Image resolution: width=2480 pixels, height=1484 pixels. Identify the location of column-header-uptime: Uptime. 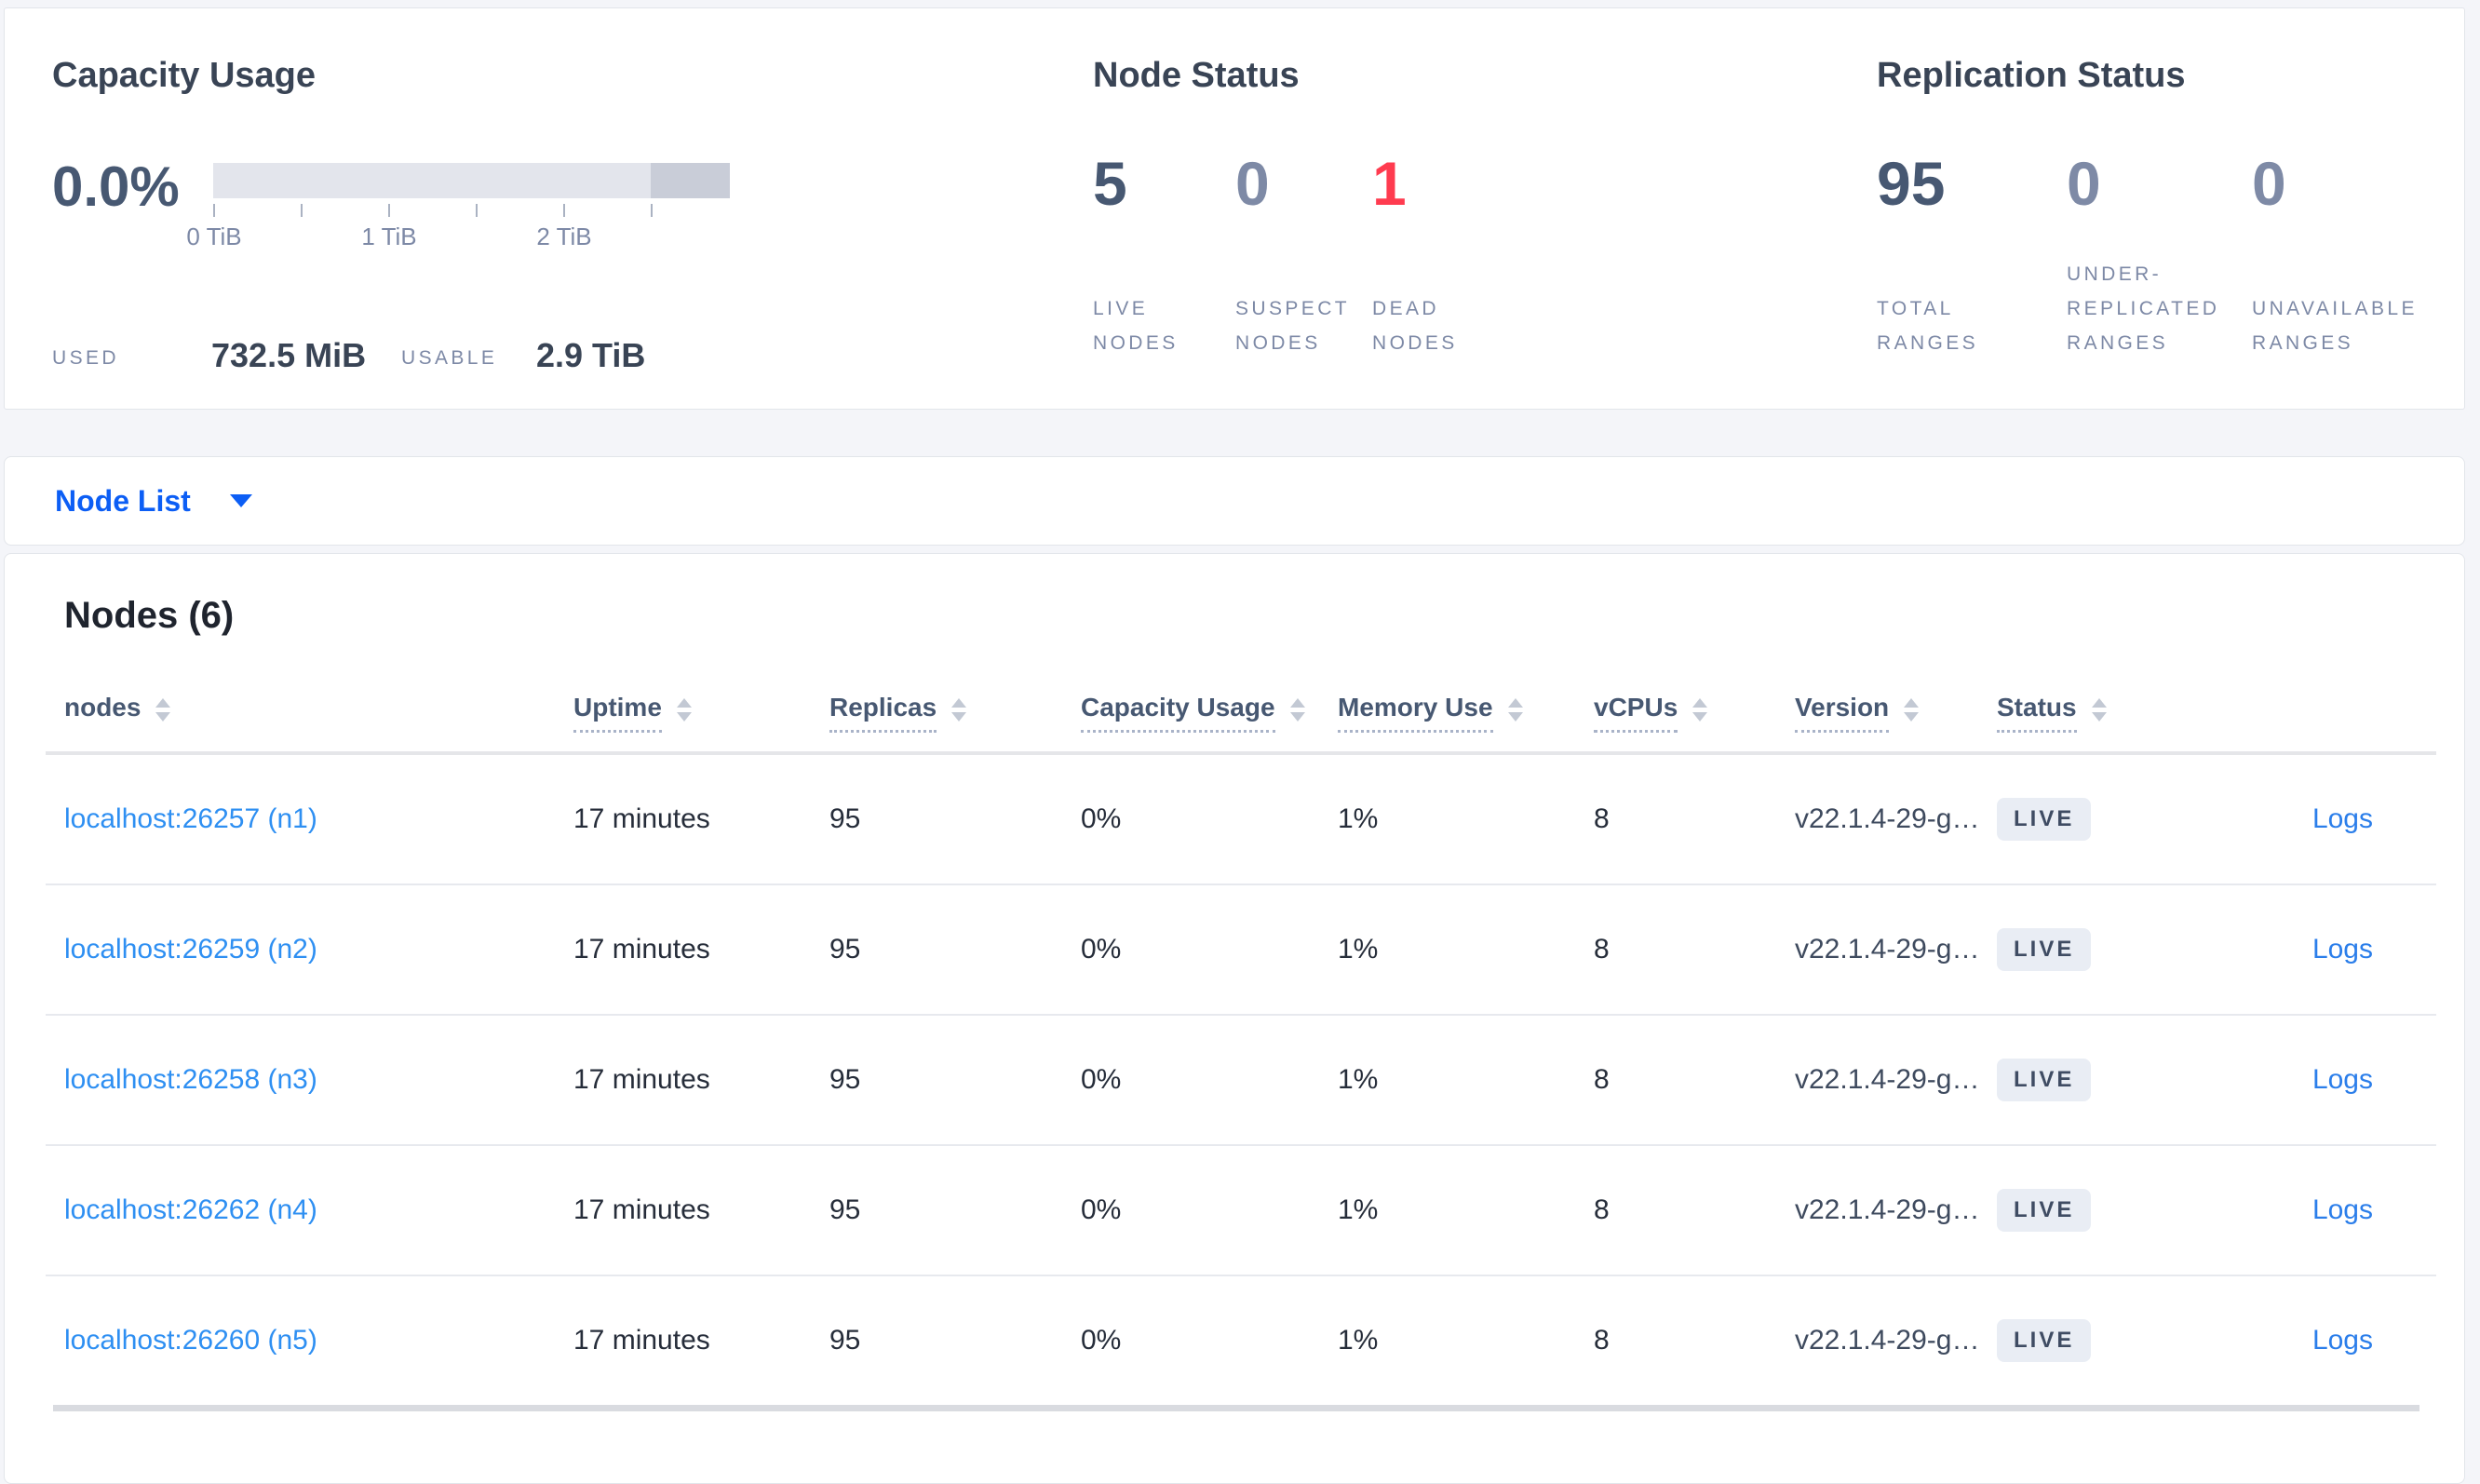
(701, 713).